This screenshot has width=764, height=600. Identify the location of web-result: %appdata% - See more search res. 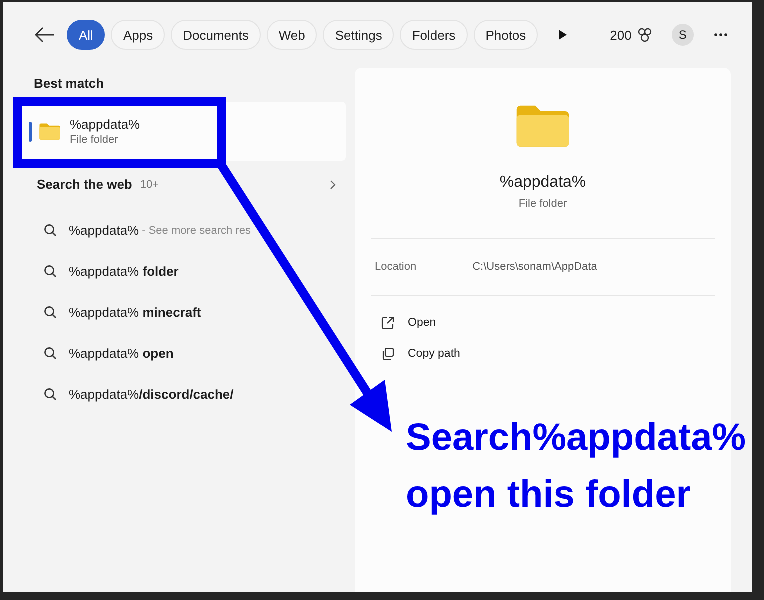
(180, 230).